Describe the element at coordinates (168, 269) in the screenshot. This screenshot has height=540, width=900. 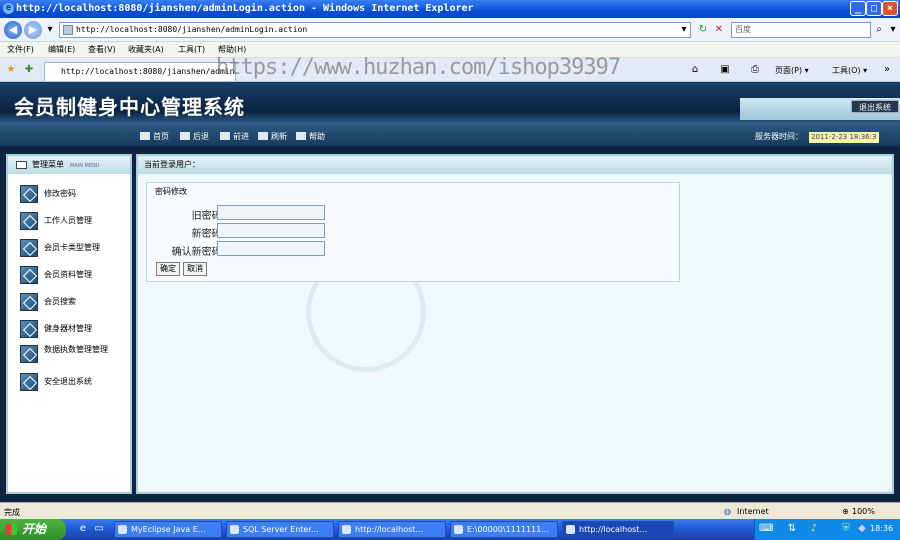
I see `confirm-button: 确定` at that location.